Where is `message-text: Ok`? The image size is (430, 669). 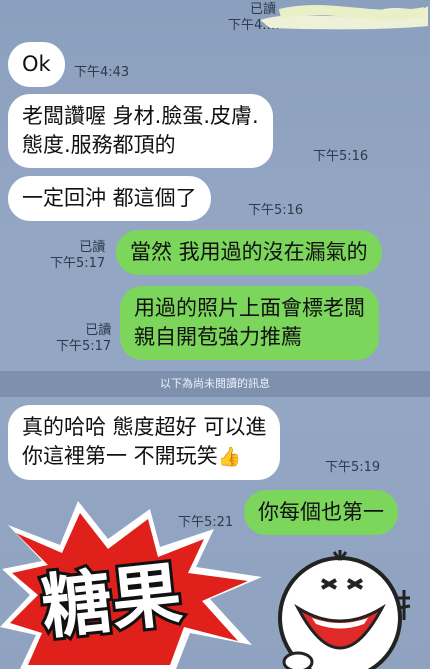 message-text: Ok is located at coordinates (36, 64).